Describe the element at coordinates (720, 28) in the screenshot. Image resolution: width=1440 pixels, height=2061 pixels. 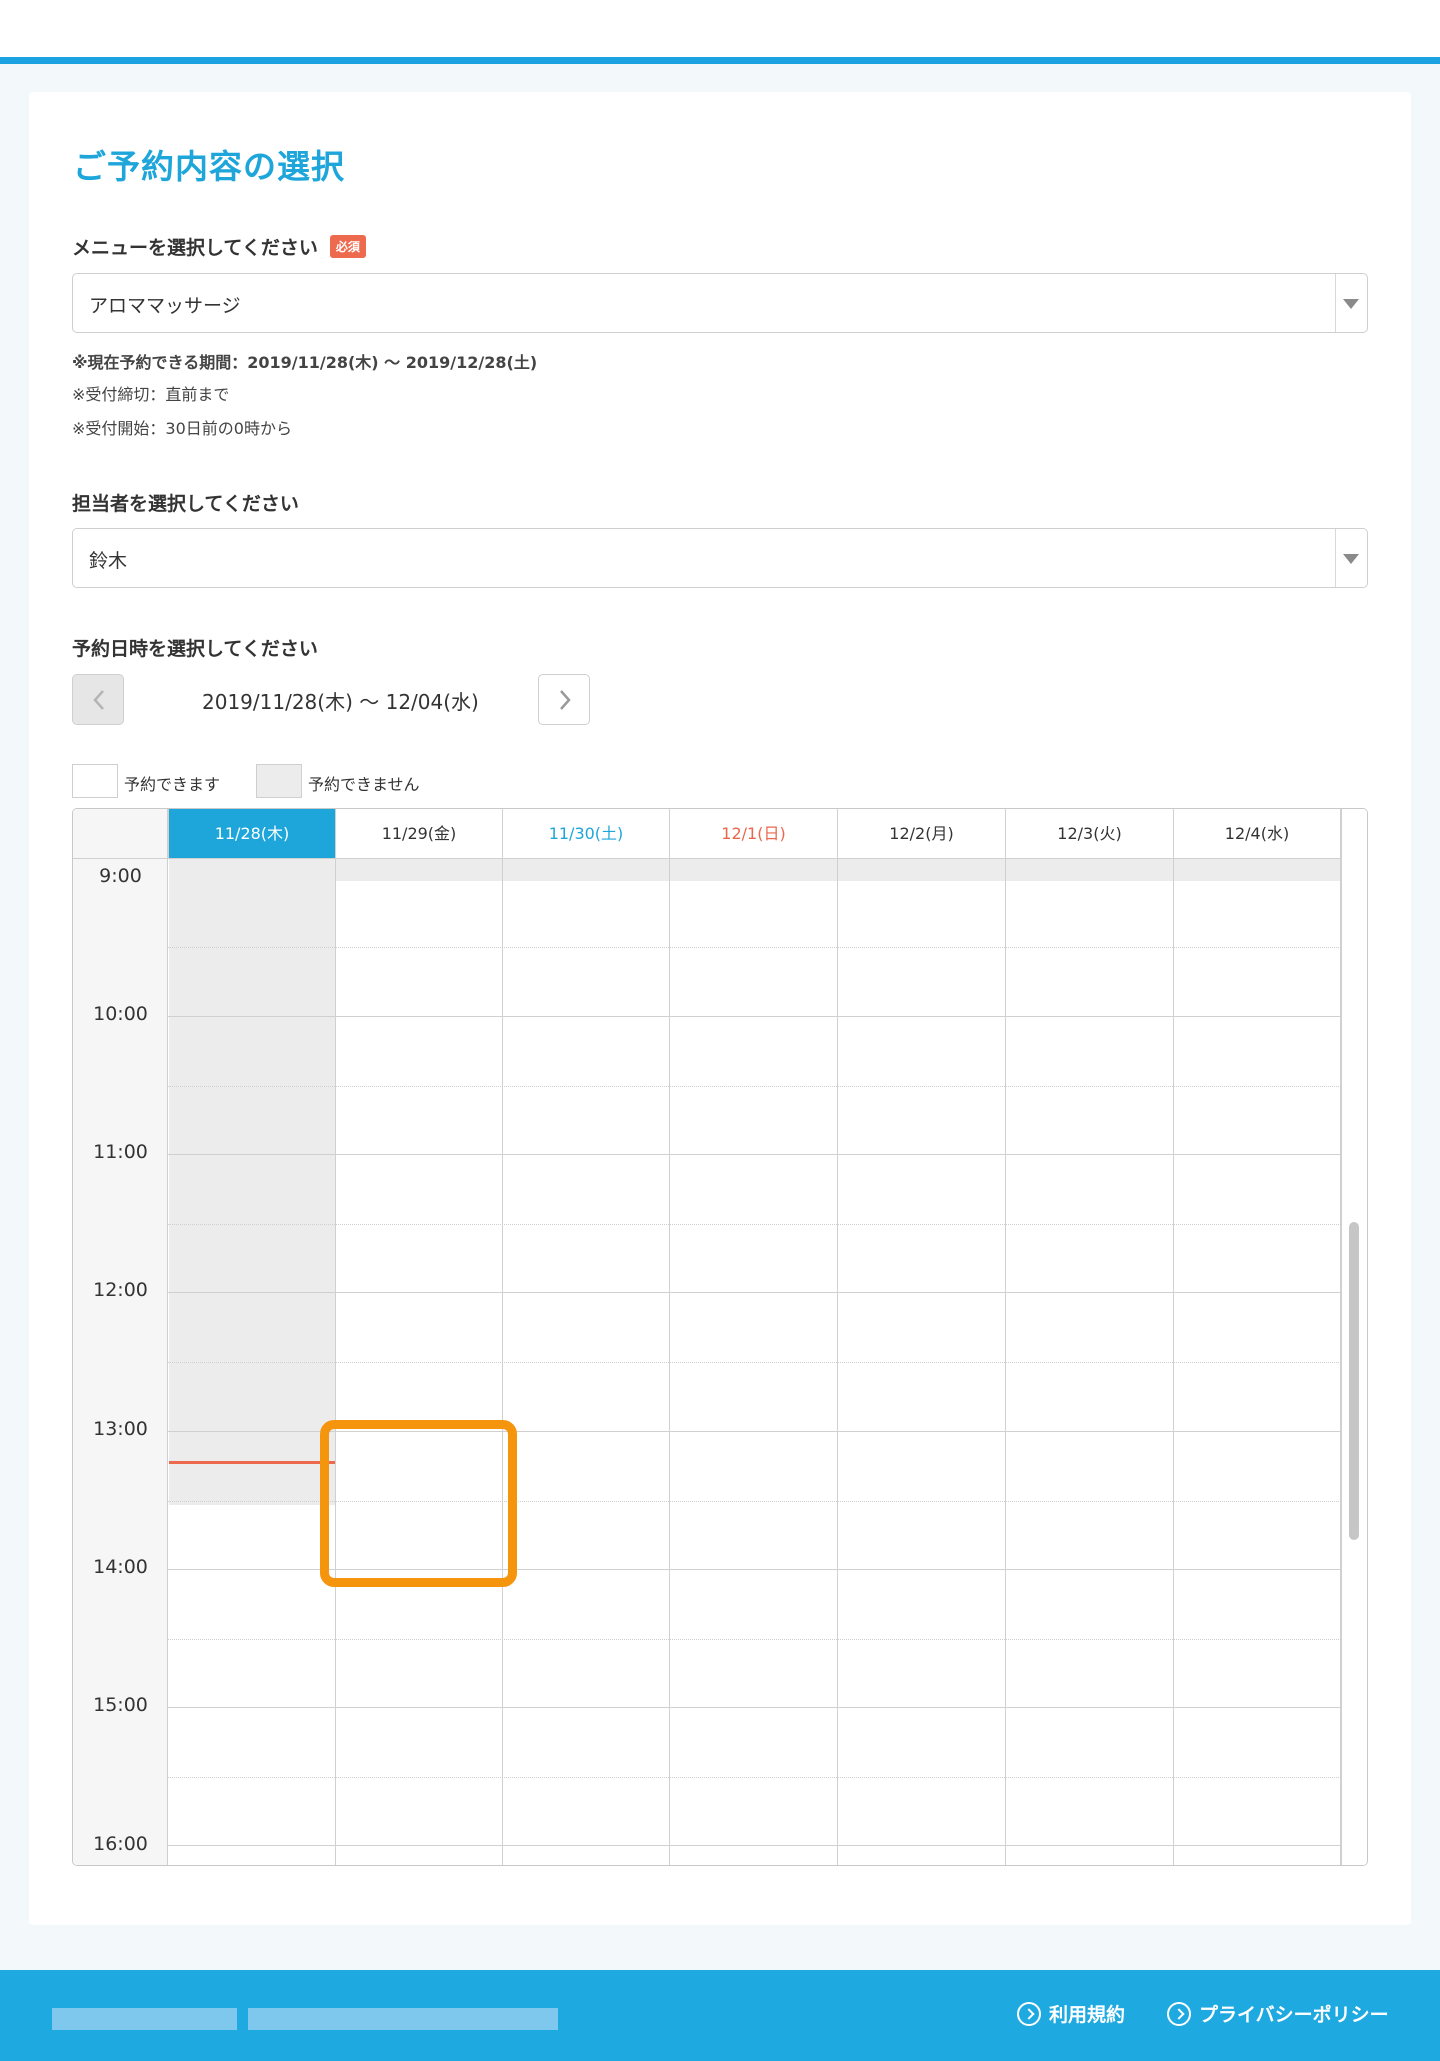
I see `top-blank-area` at that location.